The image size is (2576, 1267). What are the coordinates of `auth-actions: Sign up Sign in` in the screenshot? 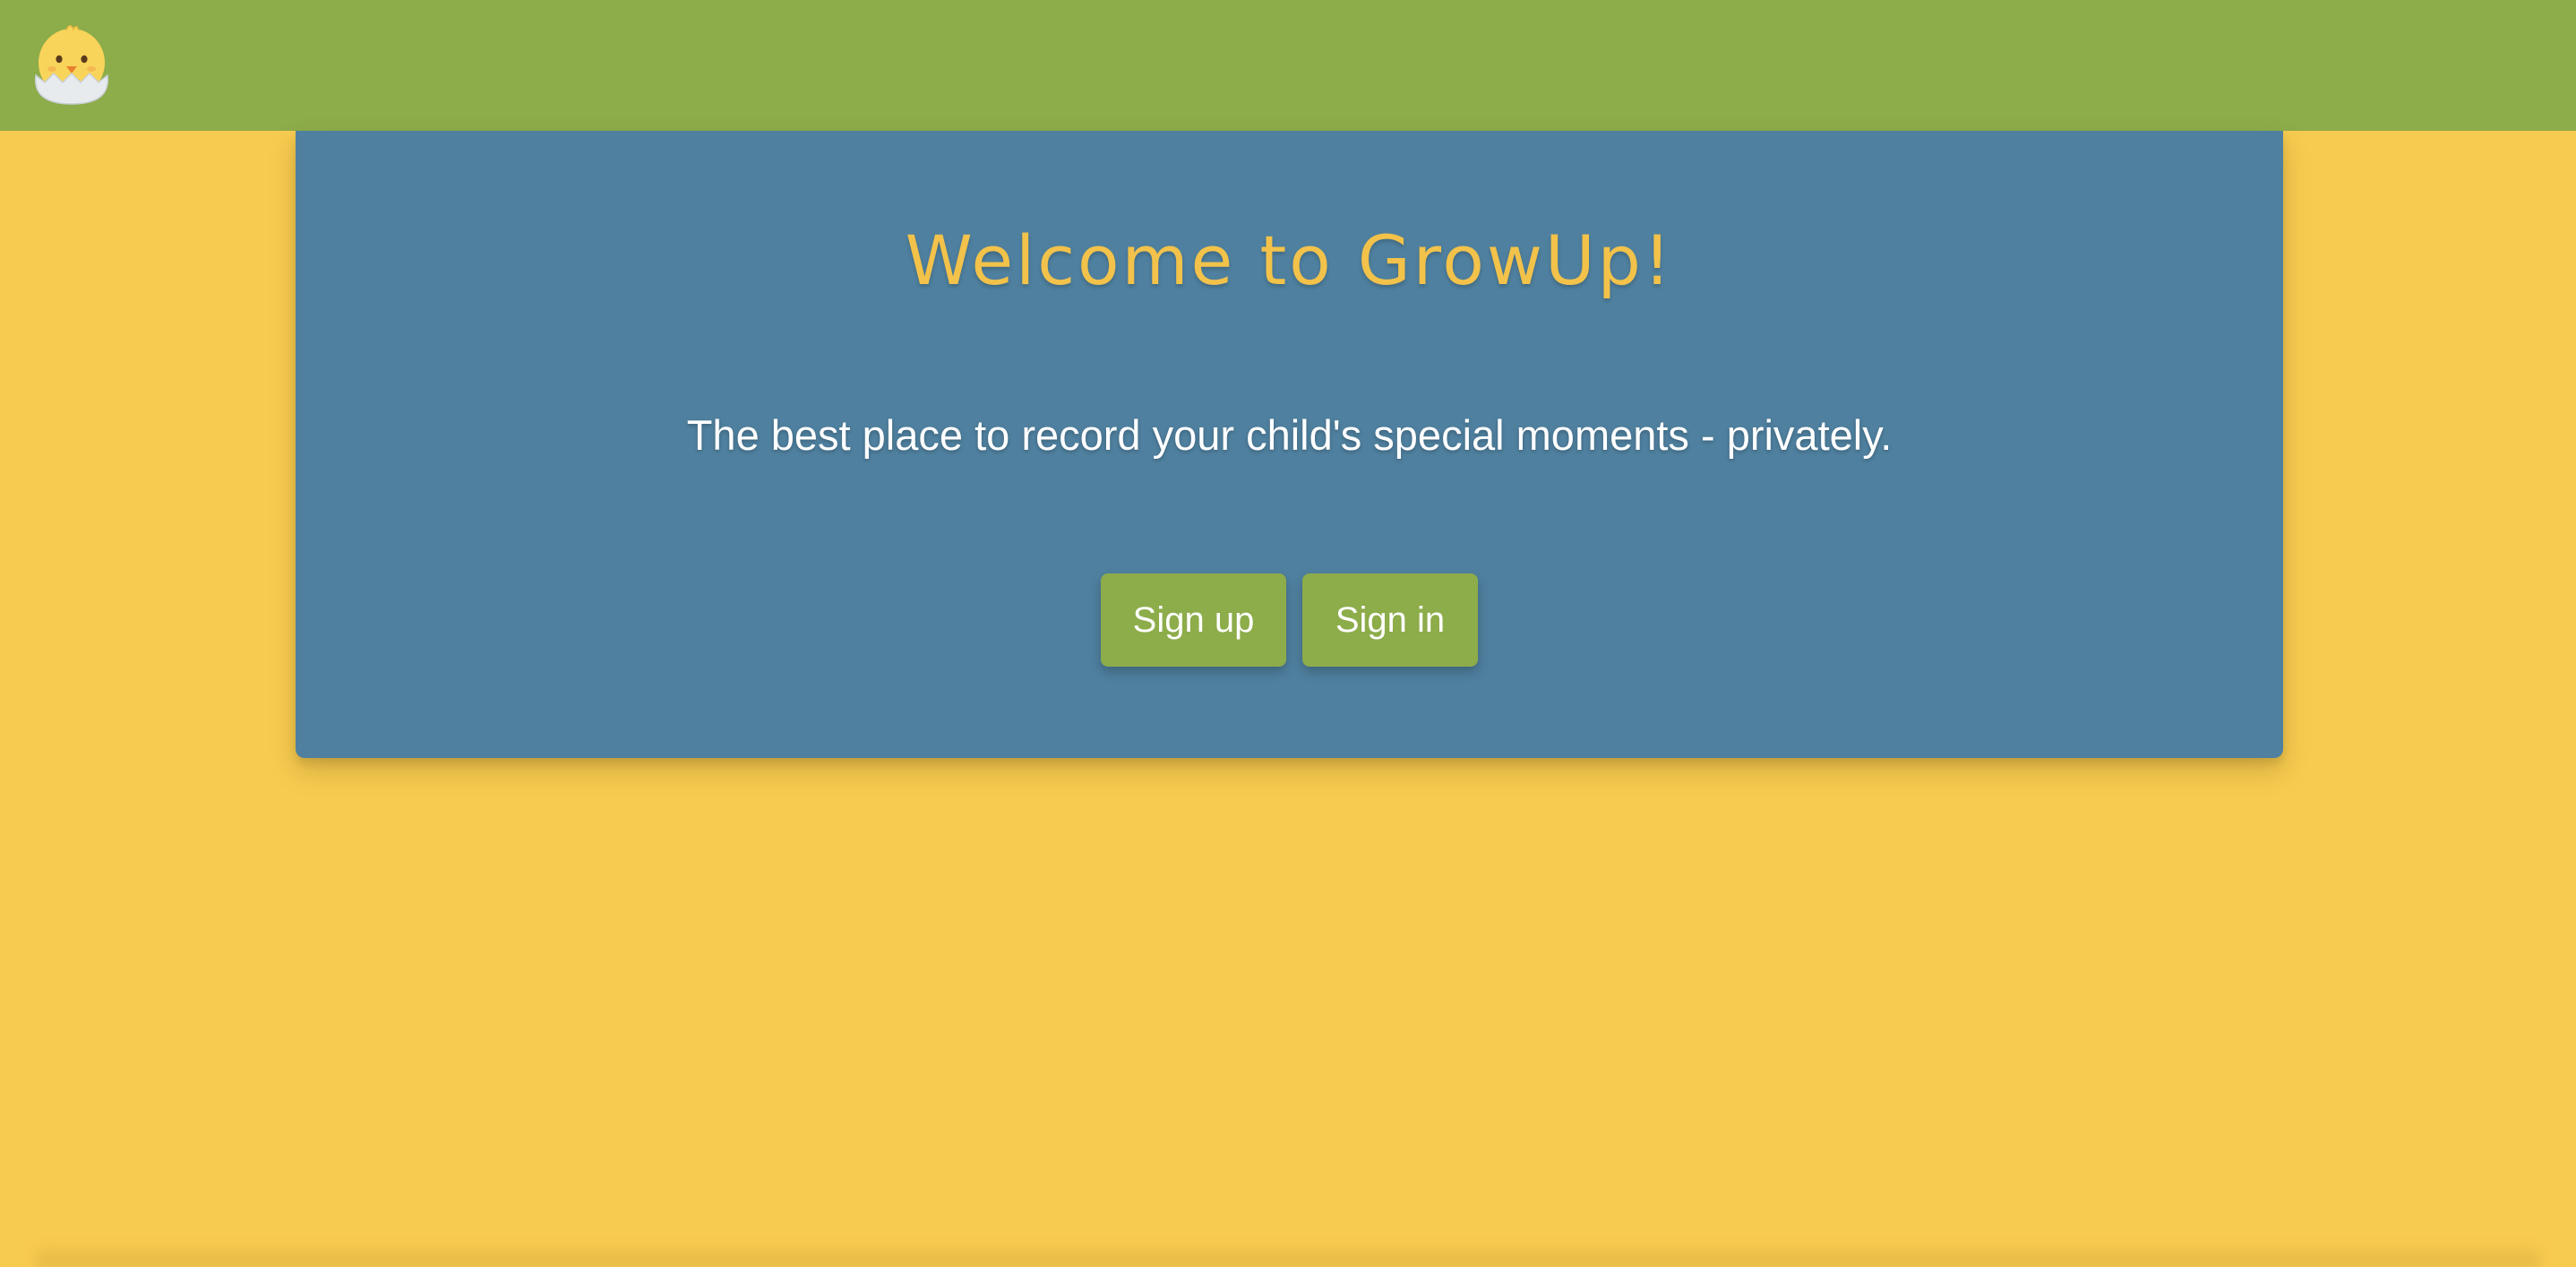 It's located at (1289, 620).